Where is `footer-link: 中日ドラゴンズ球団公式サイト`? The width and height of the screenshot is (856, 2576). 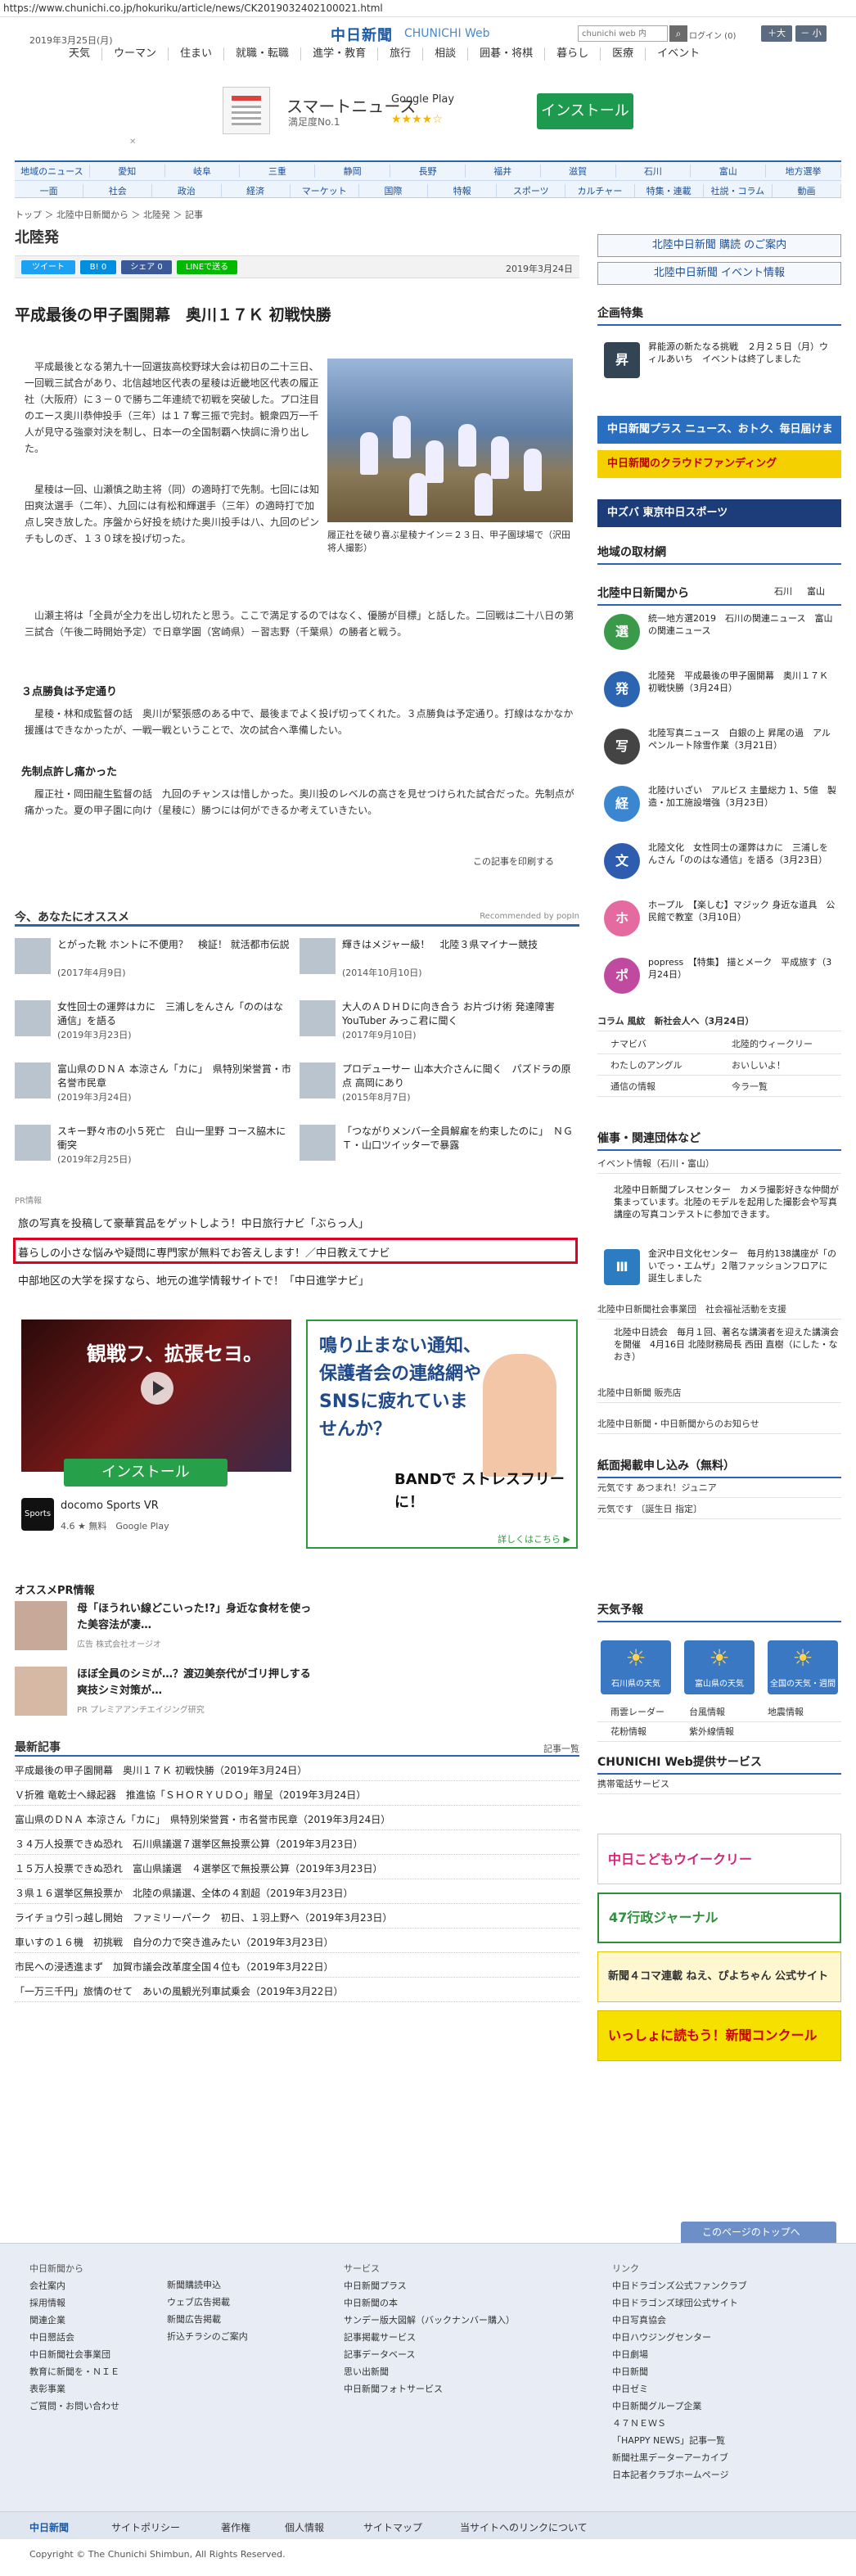
footer-link: 中日ドラゴンズ球団公式サイト is located at coordinates (679, 2303).